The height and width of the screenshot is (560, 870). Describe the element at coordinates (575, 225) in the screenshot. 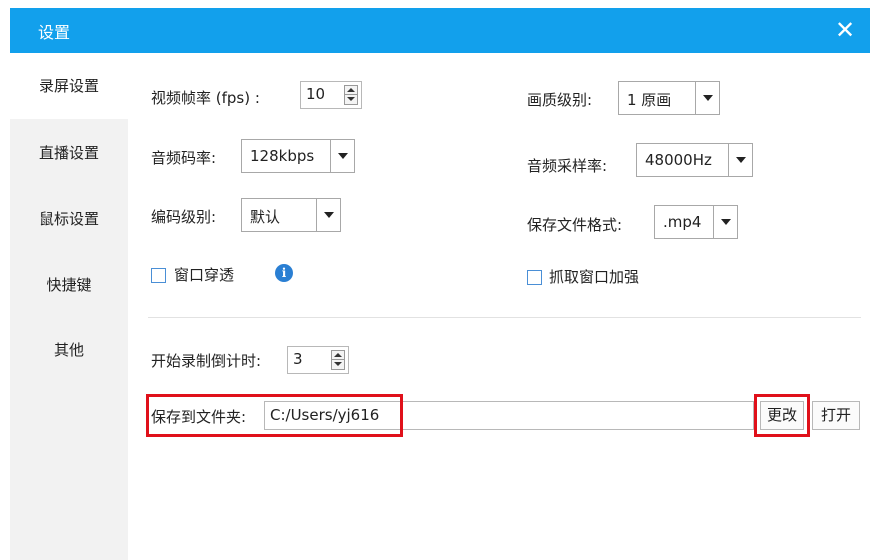

I see `file-format-label: 保存文件格式:` at that location.